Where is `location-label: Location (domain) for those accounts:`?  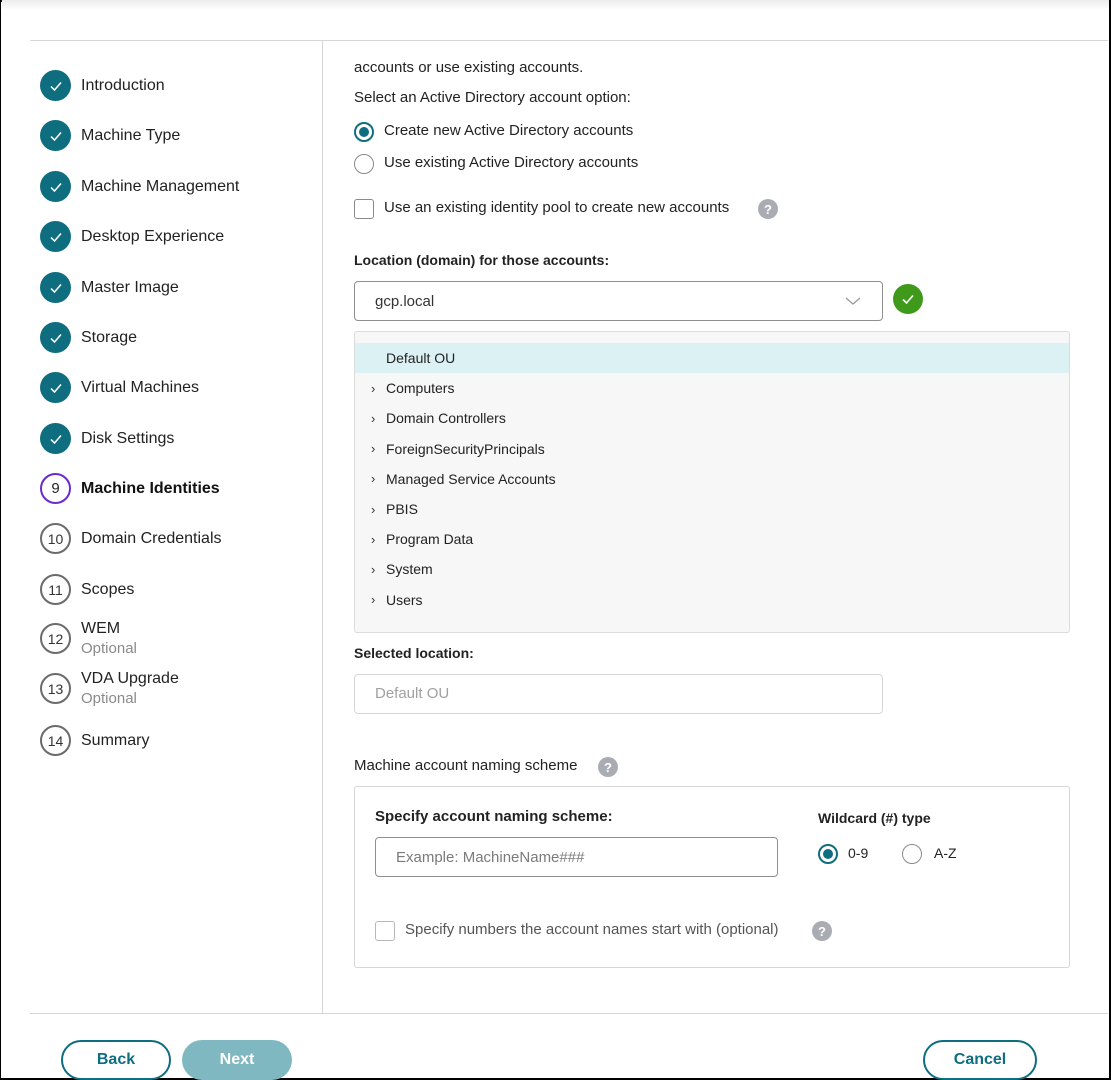
location-label: Location (domain) for those accounts: is located at coordinates (482, 260).